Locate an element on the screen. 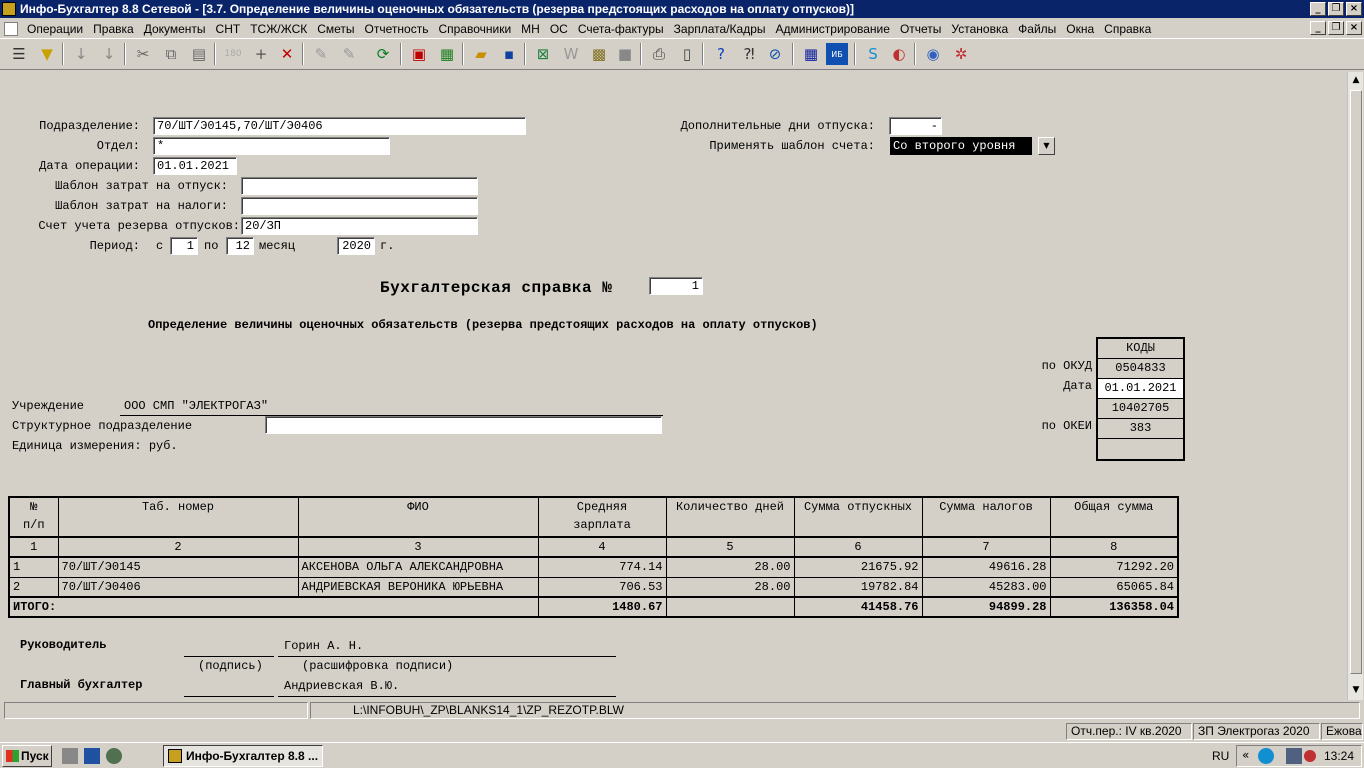 The image size is (1364, 768). menu-mn: МН is located at coordinates (530, 29).